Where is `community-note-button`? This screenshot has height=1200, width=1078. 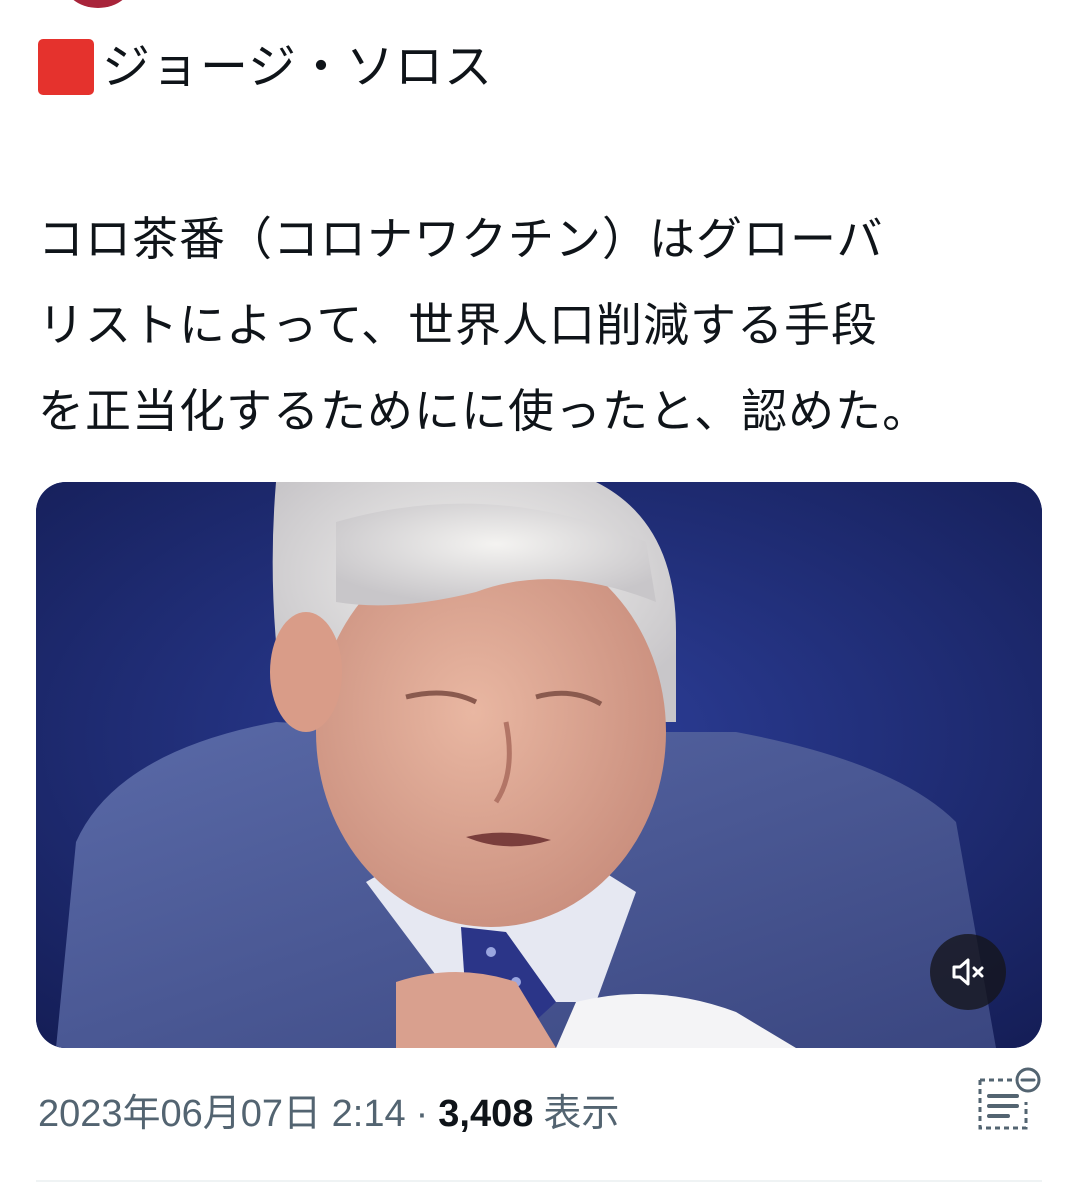
community-note-button is located at coordinates (1008, 1102).